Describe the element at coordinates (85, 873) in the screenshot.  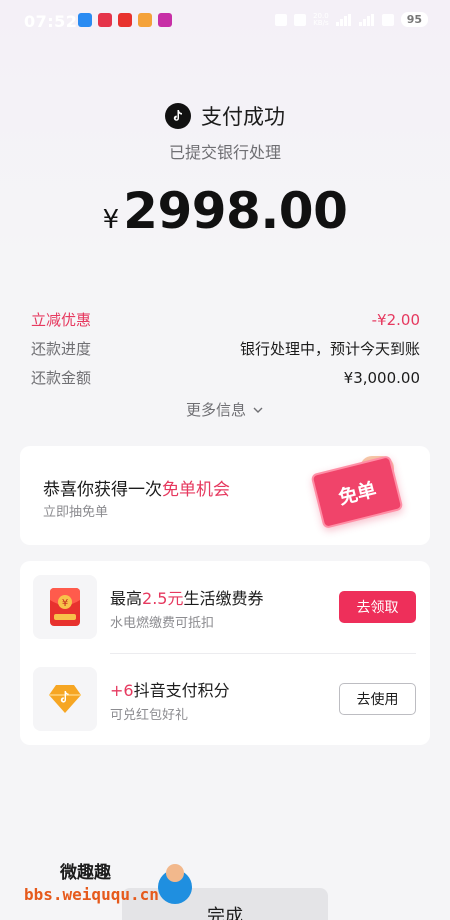
I see `watermark-title: 微趣趣` at that location.